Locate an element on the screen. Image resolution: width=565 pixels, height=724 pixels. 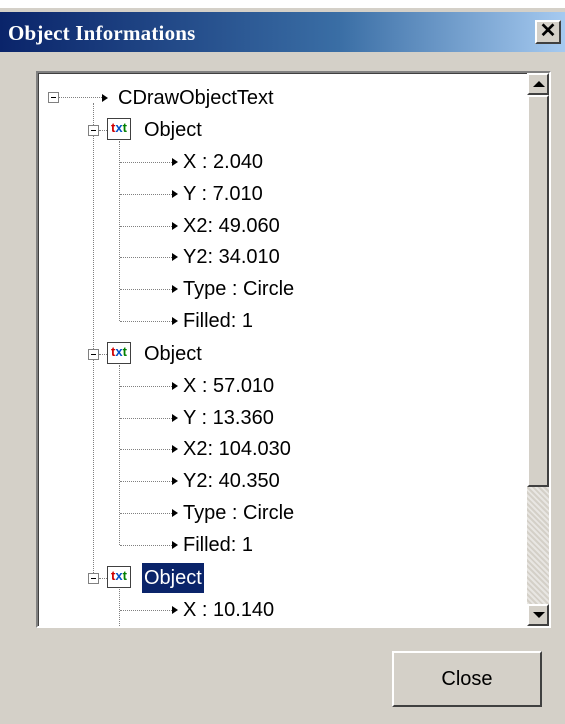
close-window-button: ✕ is located at coordinates (548, 32).